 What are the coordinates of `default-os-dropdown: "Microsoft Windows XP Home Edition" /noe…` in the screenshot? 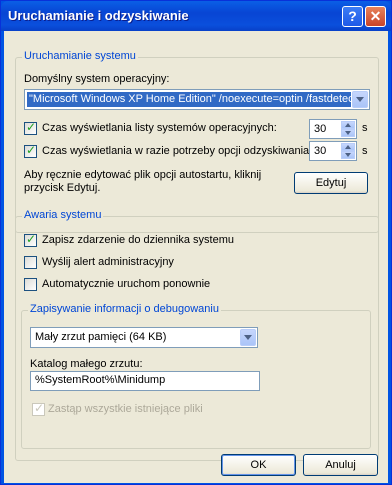 It's located at (197, 99).